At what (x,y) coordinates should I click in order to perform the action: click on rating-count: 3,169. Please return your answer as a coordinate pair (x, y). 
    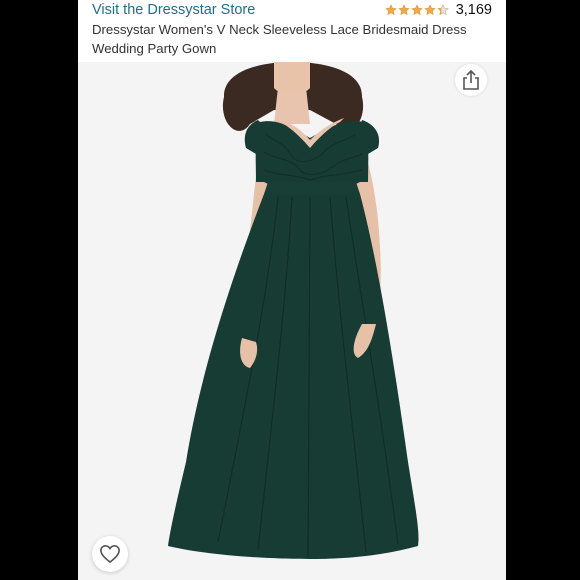
    Looking at the image, I should click on (473, 10).